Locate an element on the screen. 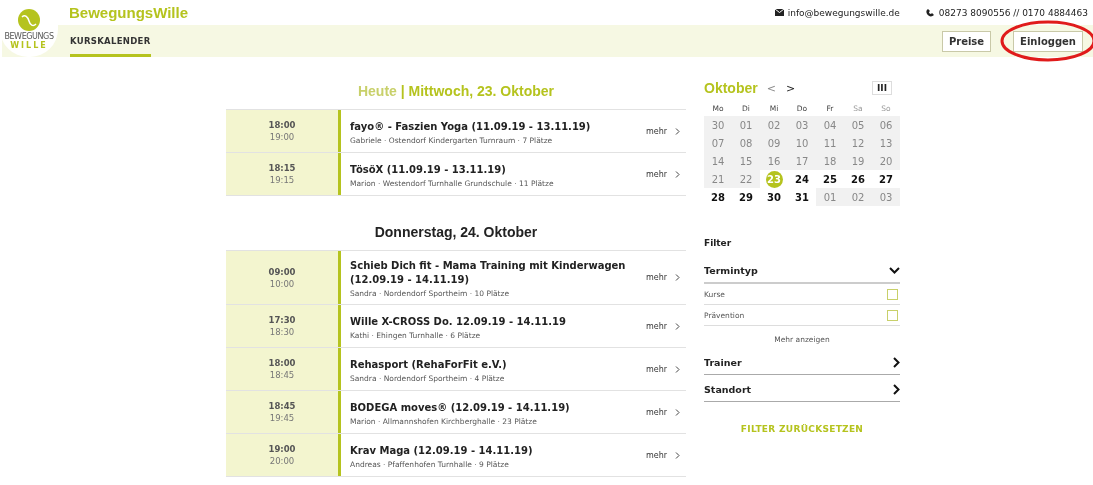  logo-ball-icon is located at coordinates (29, 19).